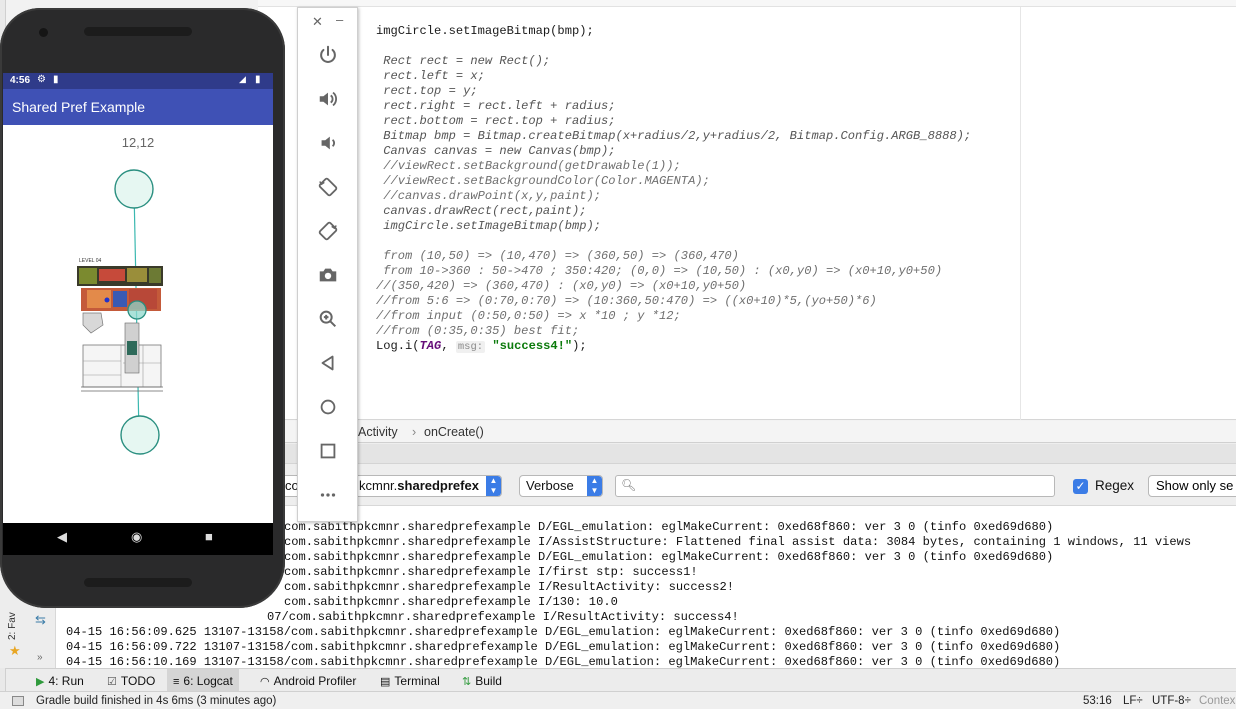 The height and width of the screenshot is (709, 1236). What do you see at coordinates (454, 432) in the screenshot?
I see `breadcrumb-method: onCreate()` at bounding box center [454, 432].